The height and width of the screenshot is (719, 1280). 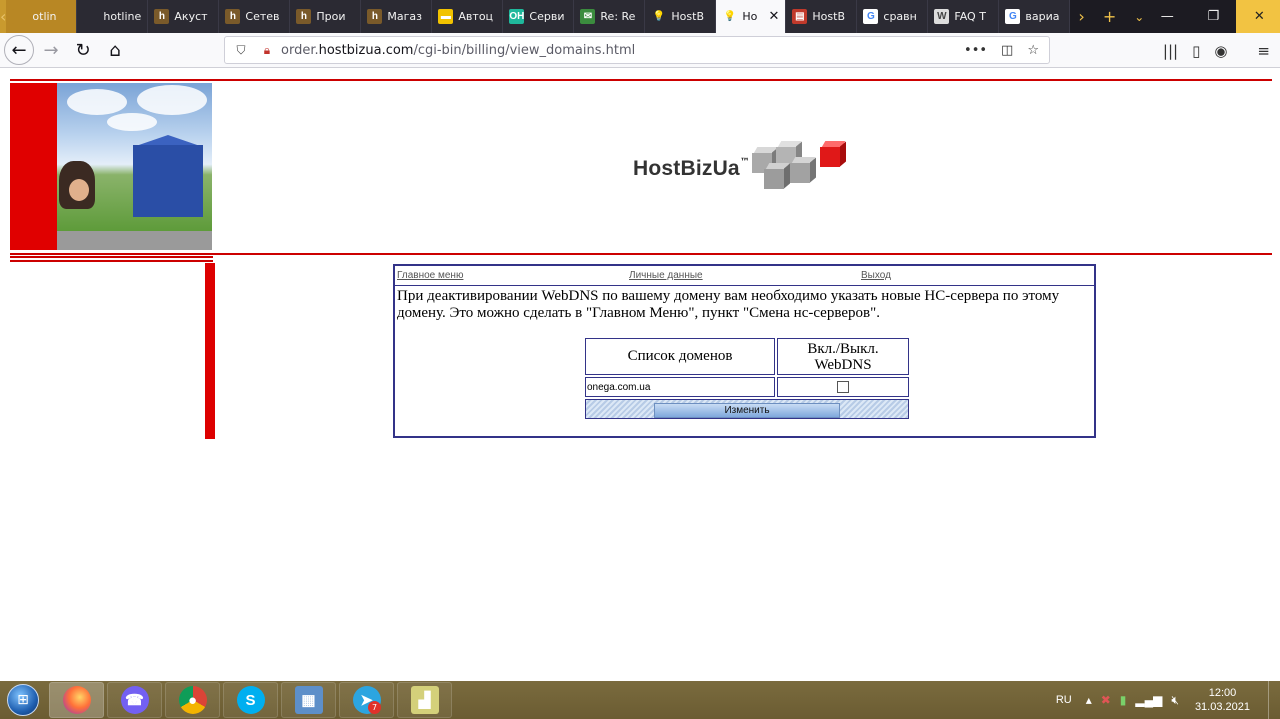 I want to click on browser-tab: 💡 HostB, so click(x=681, y=16).